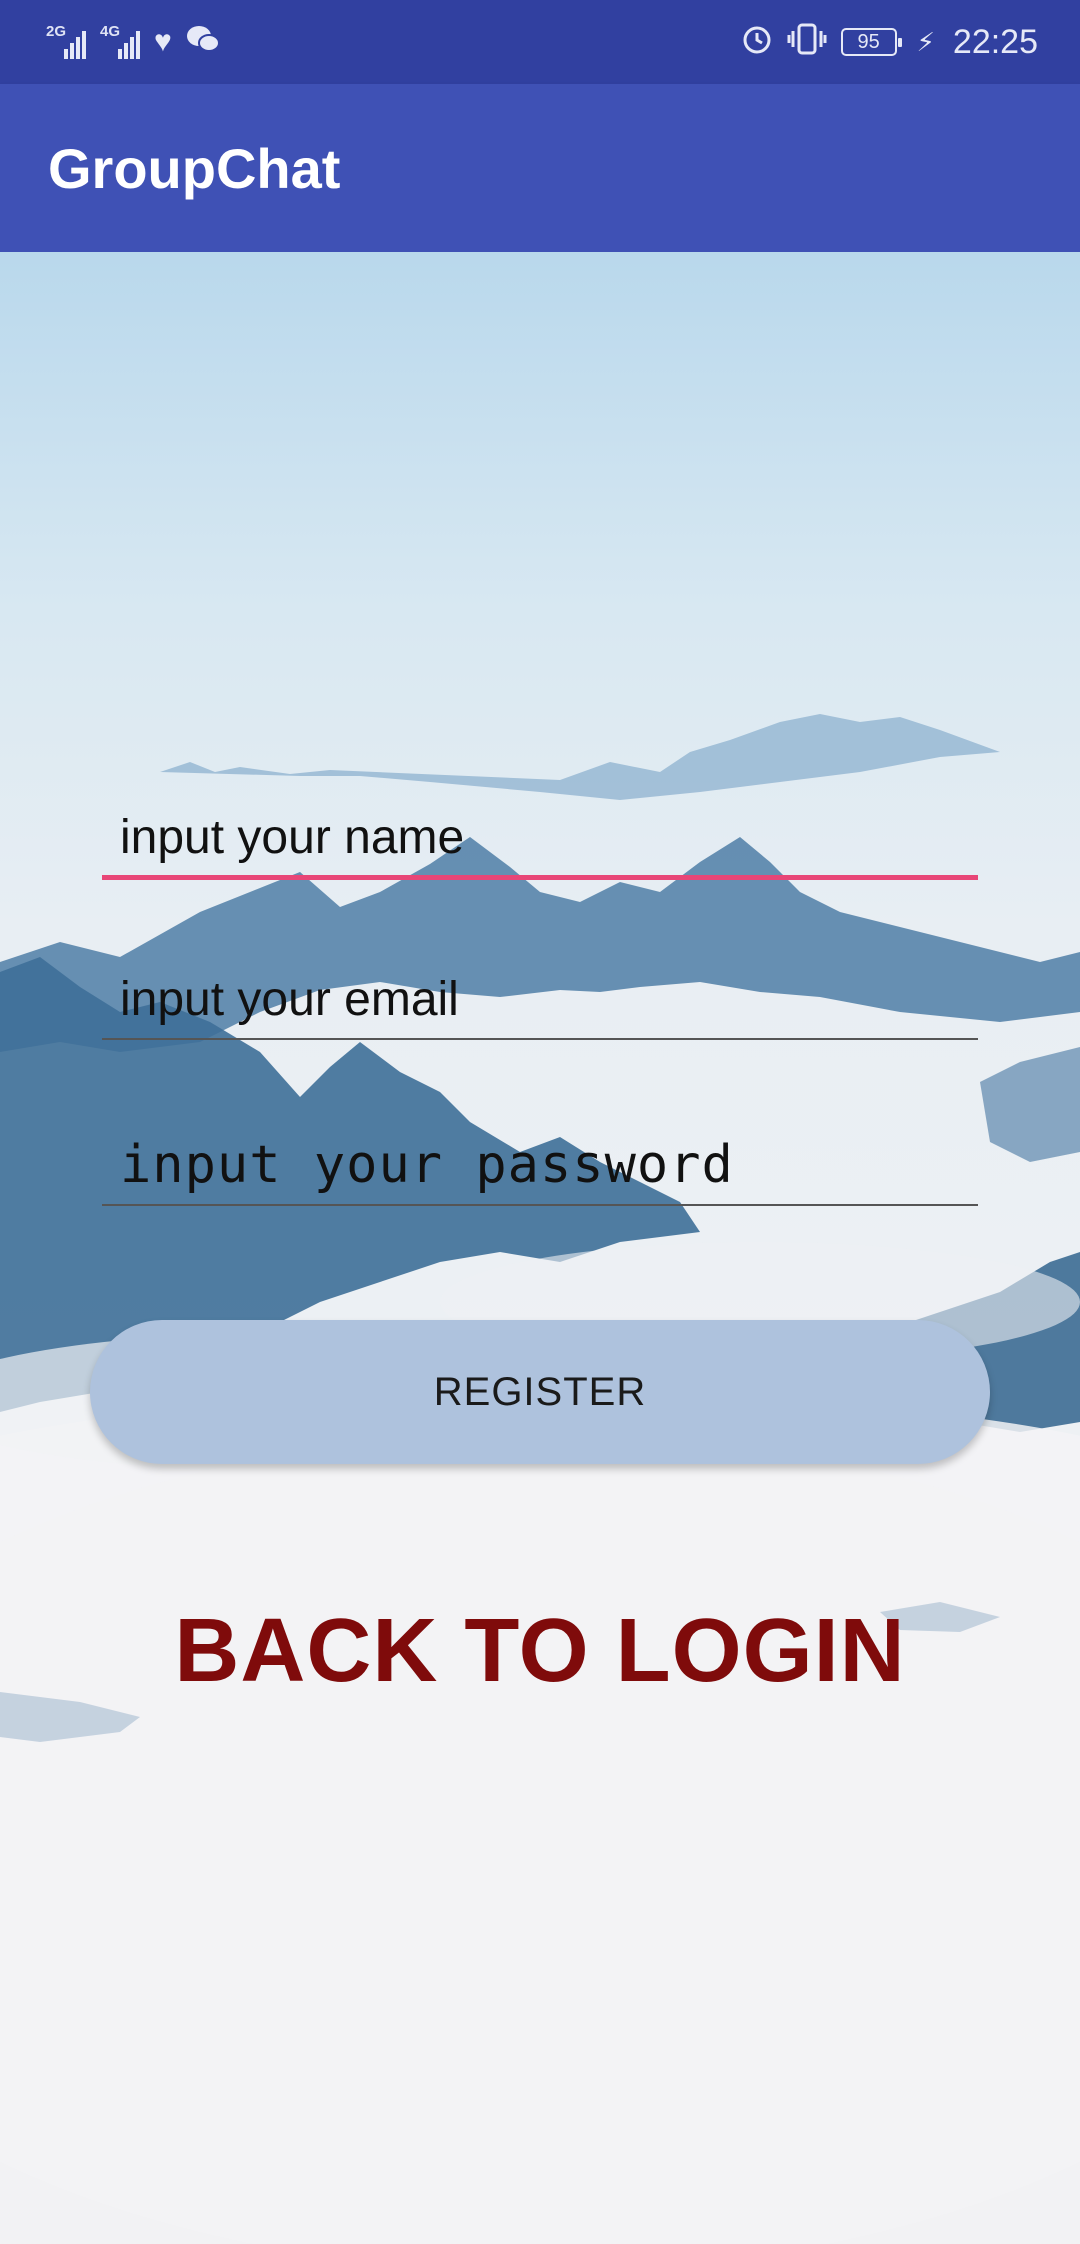  I want to click on back-to-login-link: BACK TO LOGIN, so click(540, 1651).